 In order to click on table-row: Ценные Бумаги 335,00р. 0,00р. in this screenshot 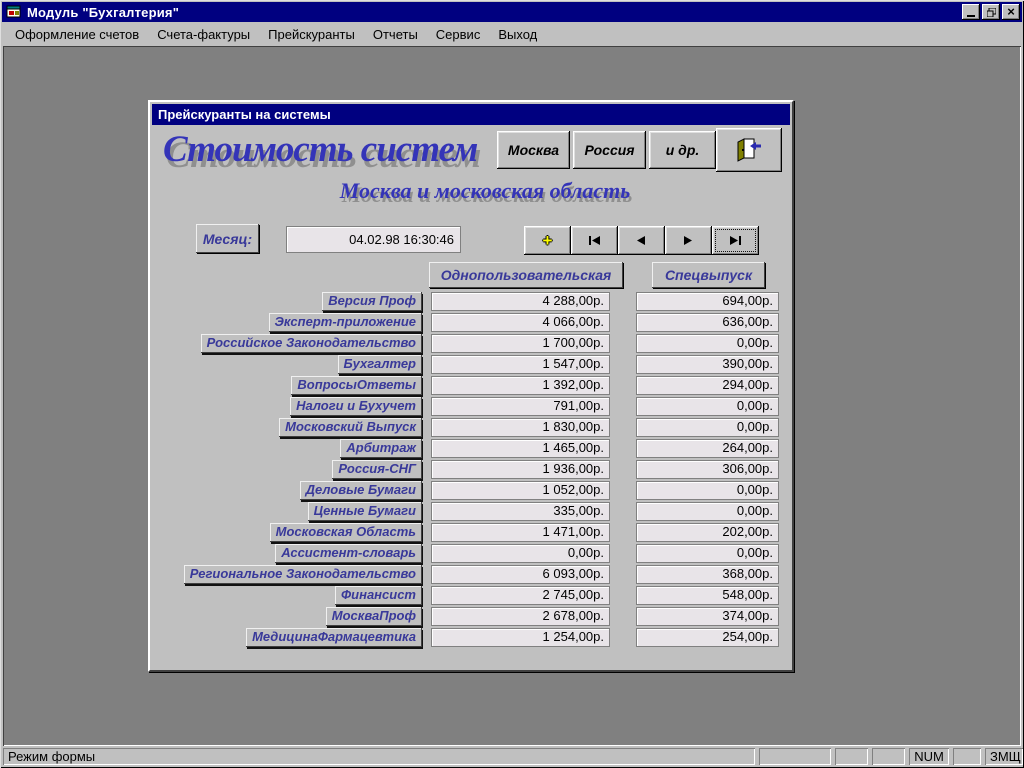, I will do `click(471, 511)`.